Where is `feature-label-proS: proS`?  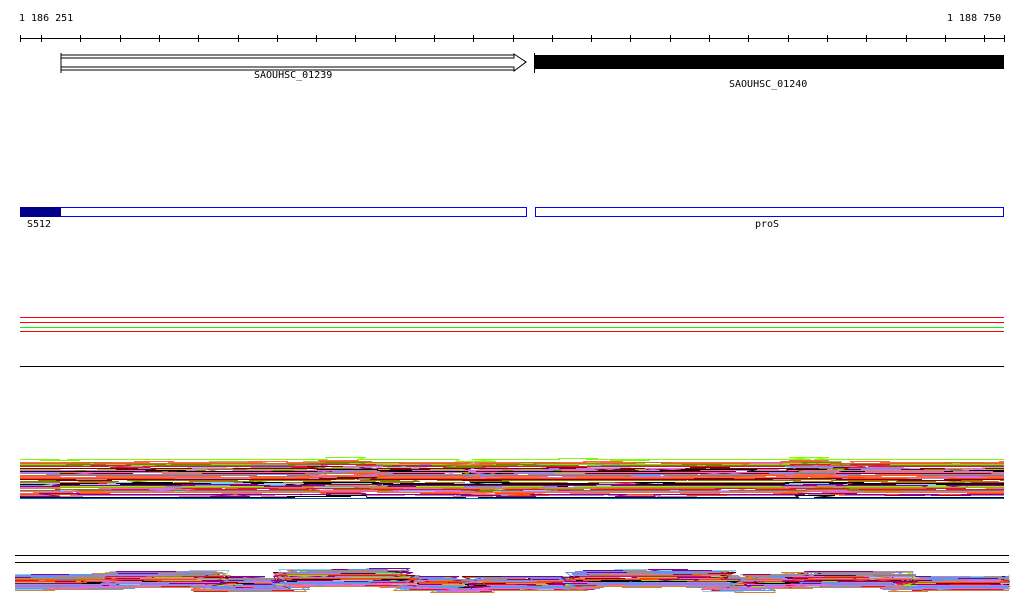
feature-label-proS: proS is located at coordinates (767, 224).